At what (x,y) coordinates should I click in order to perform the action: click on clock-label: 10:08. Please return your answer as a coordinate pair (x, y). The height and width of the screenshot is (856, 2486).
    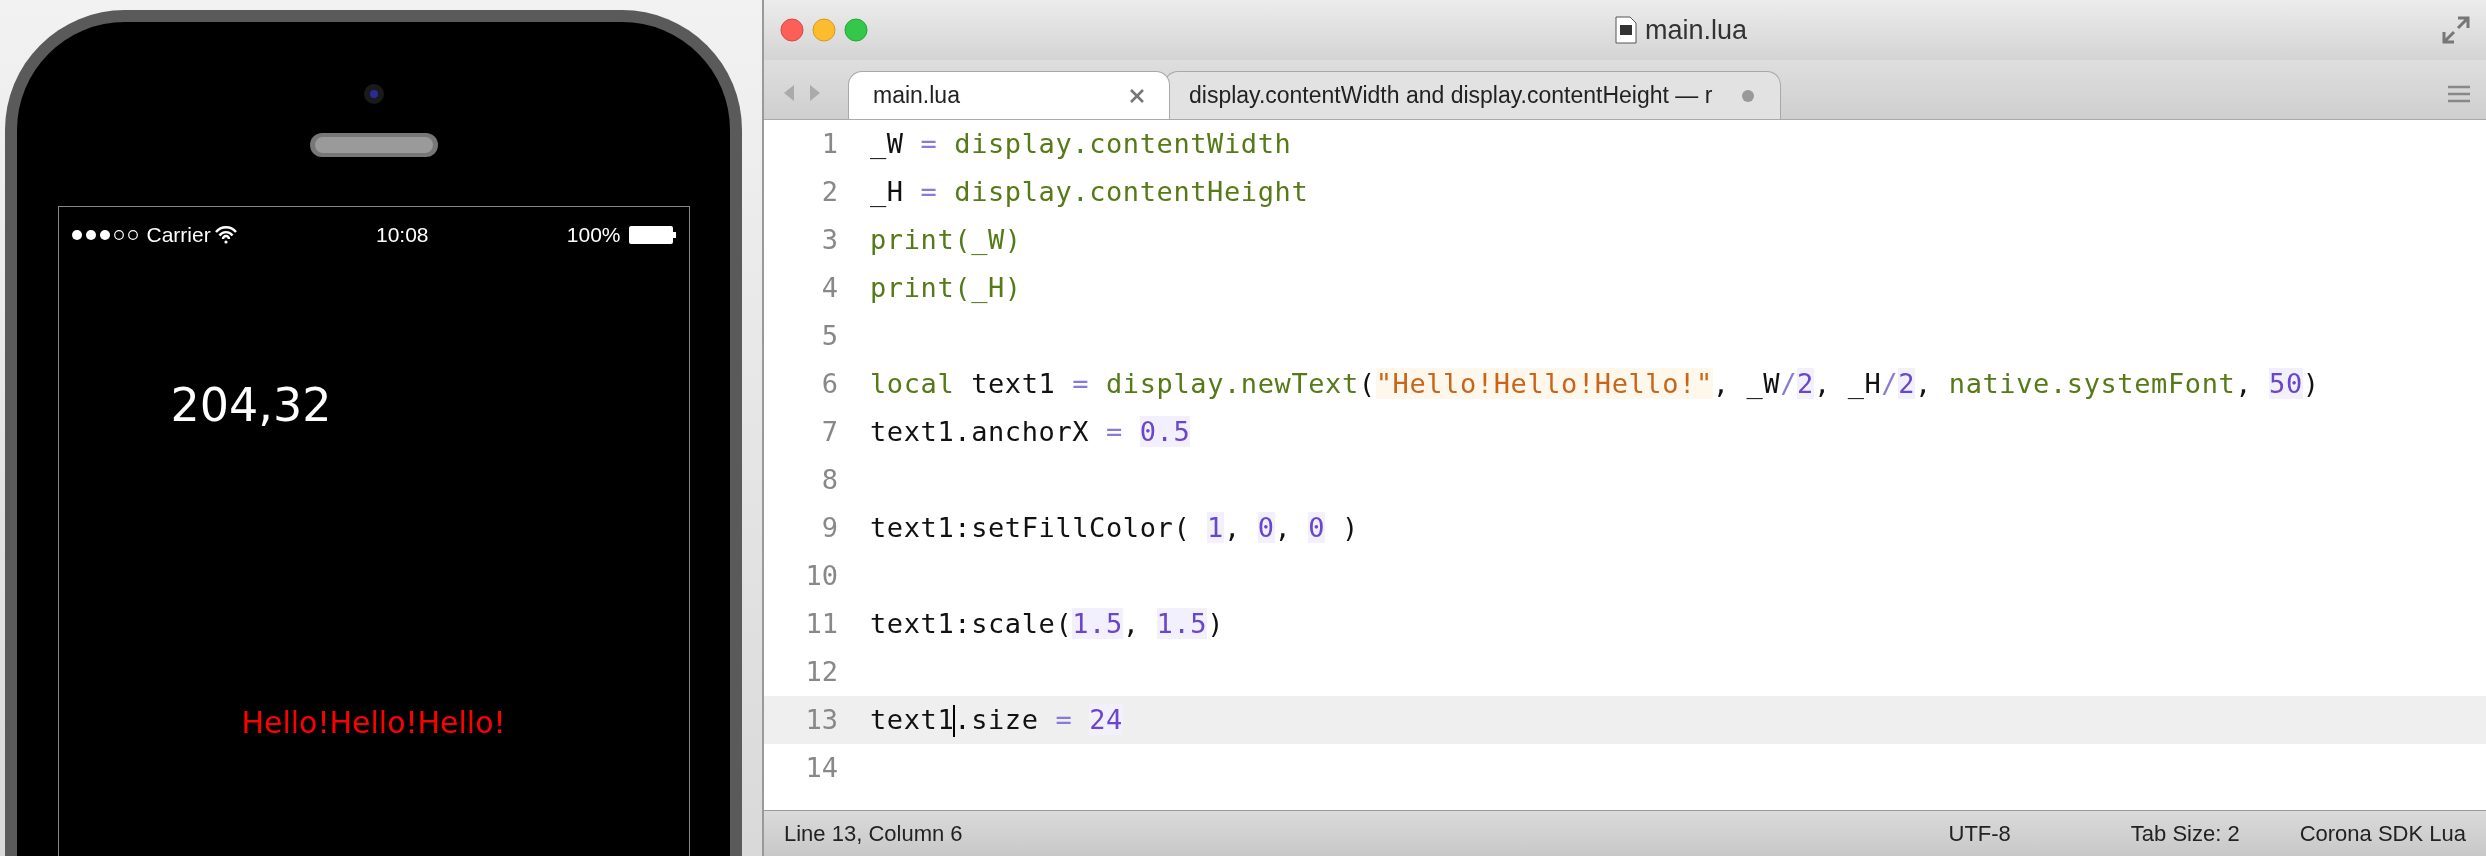
    Looking at the image, I should click on (402, 235).